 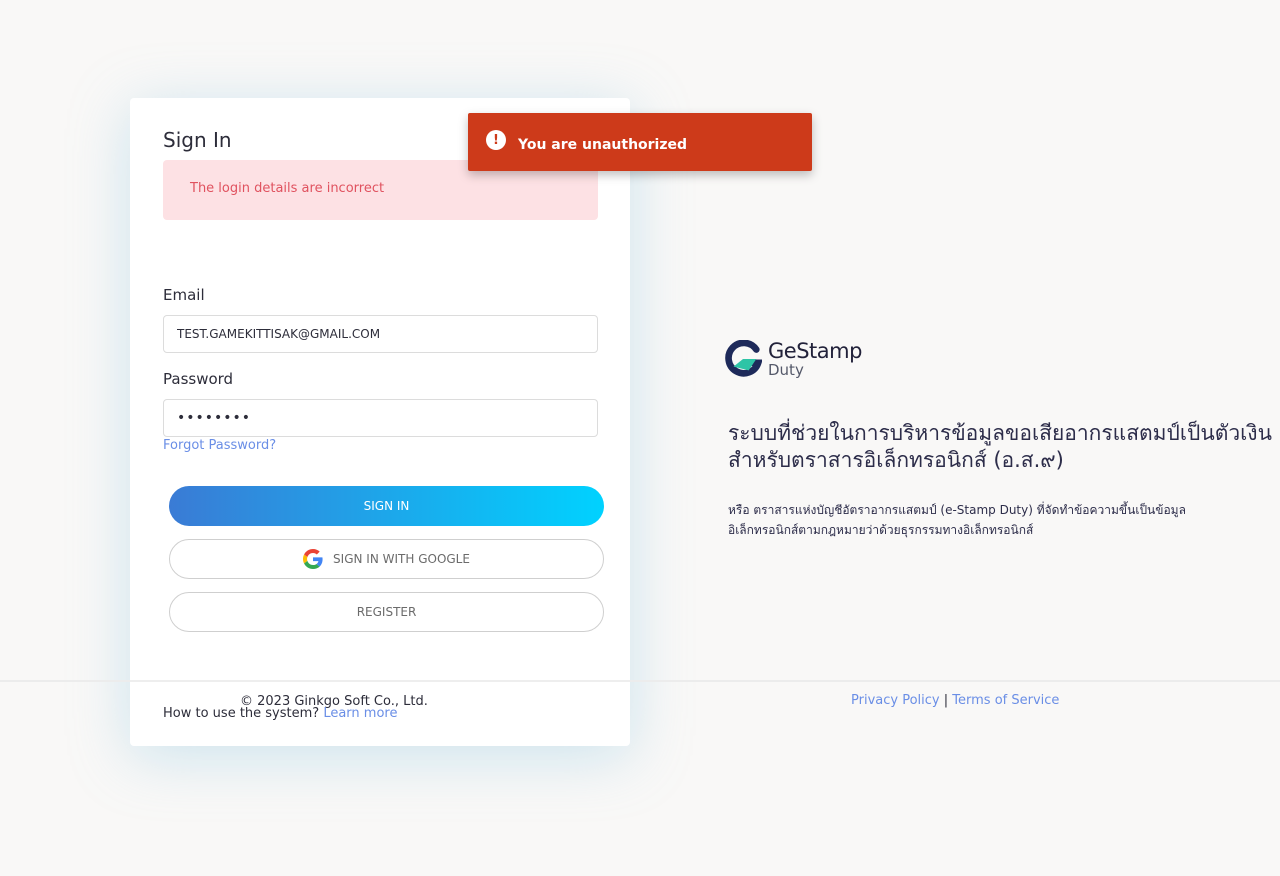 I want to click on sign-in-label: SIGN IN, so click(x=386, y=506).